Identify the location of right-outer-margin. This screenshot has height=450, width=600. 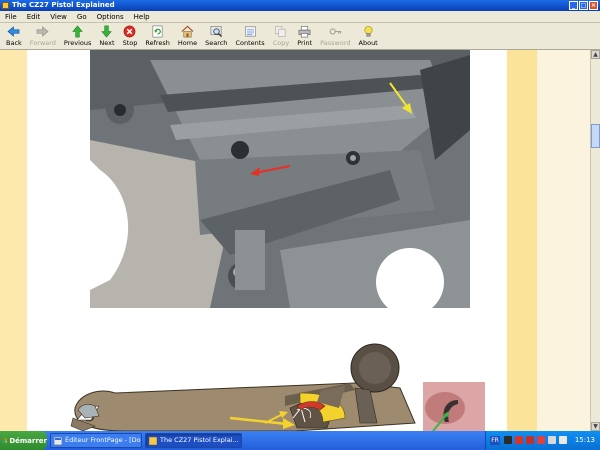
(563, 240).